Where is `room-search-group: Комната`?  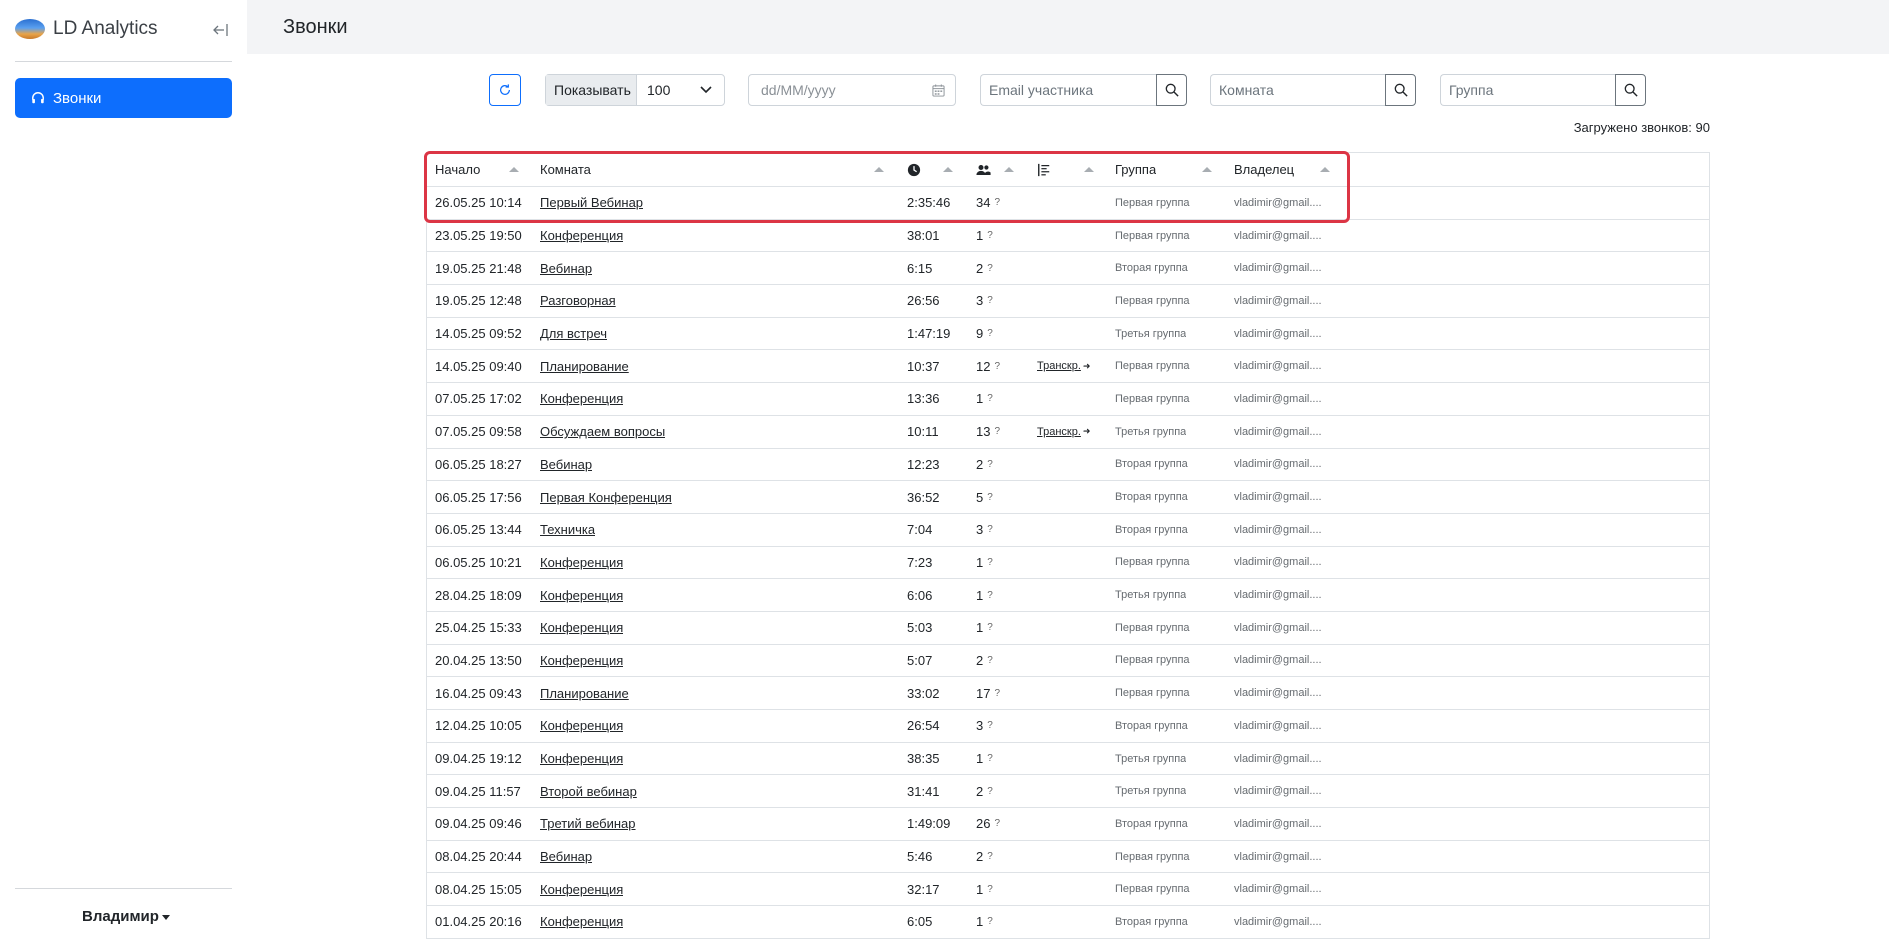 room-search-group: Комната is located at coordinates (1313, 90).